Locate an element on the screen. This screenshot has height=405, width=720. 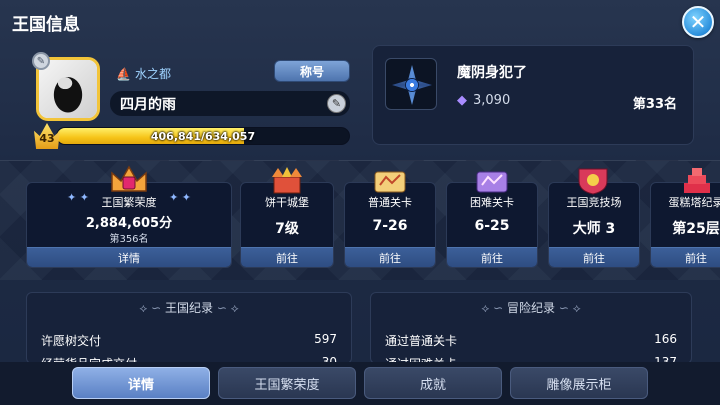
guild-emblem-icon is located at coordinates (411, 84).